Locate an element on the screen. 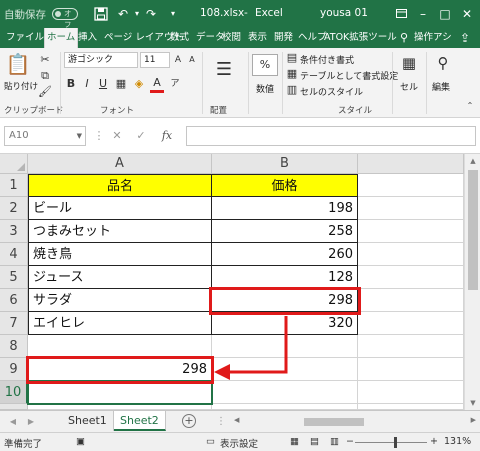  font-size-box: 11 is located at coordinates (155, 60).